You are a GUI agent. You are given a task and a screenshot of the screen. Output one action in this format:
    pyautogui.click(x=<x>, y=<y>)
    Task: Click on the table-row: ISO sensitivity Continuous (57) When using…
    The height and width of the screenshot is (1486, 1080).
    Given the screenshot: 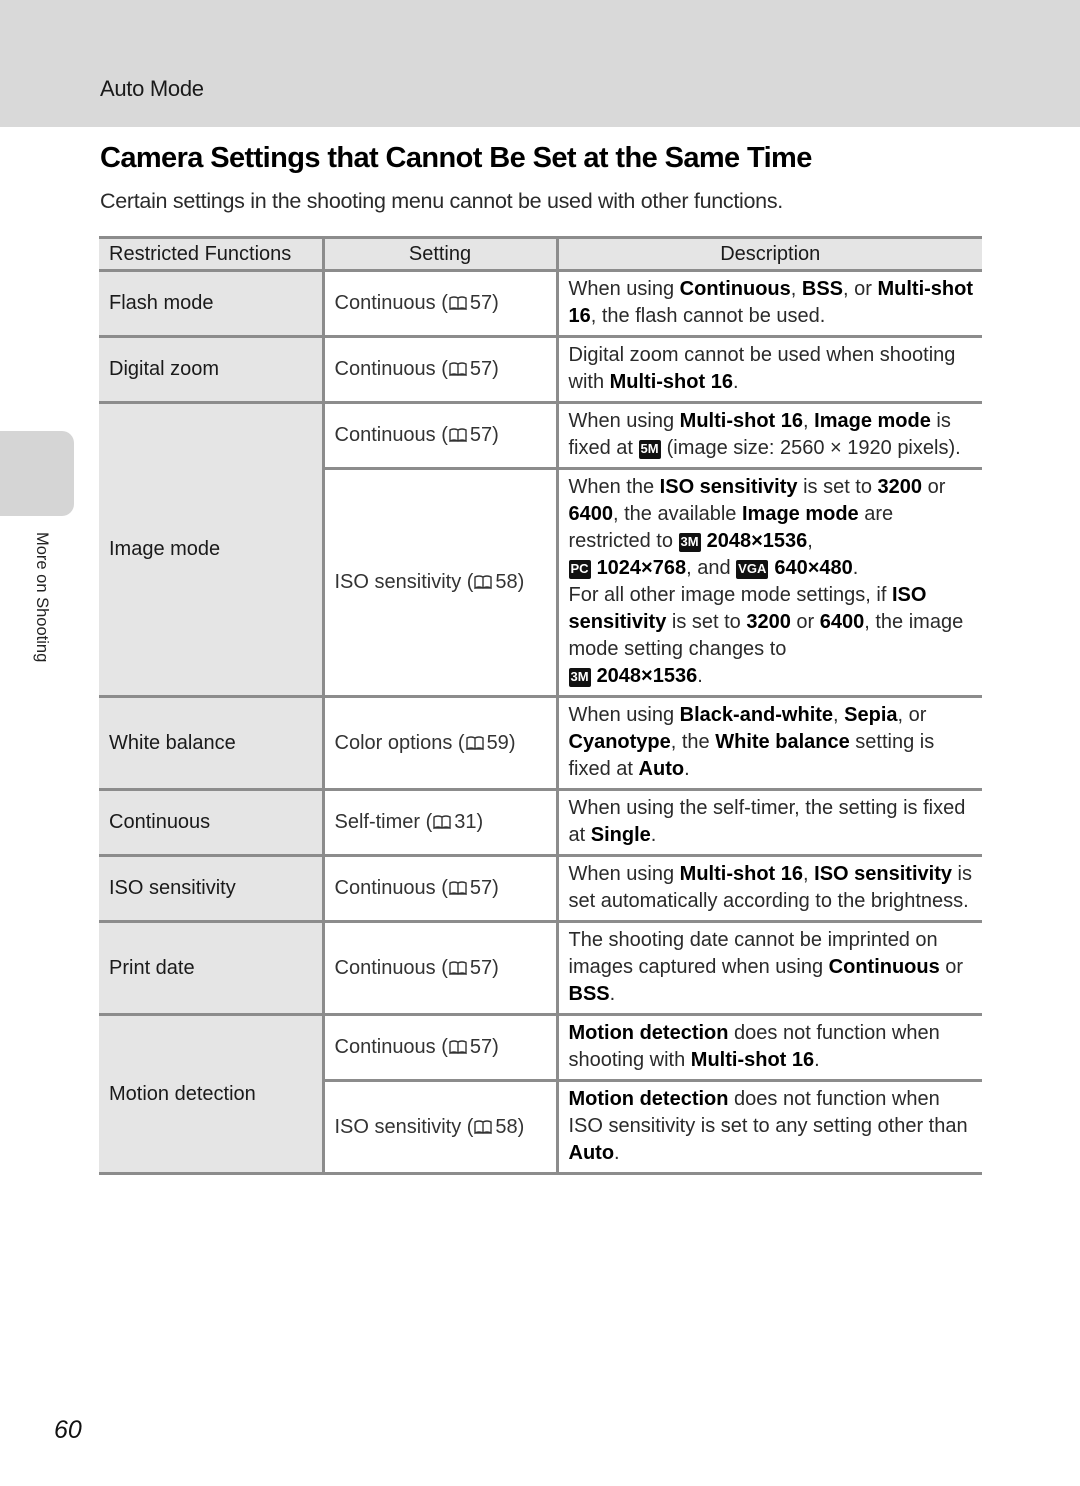 What is the action you would take?
    pyautogui.click(x=540, y=888)
    